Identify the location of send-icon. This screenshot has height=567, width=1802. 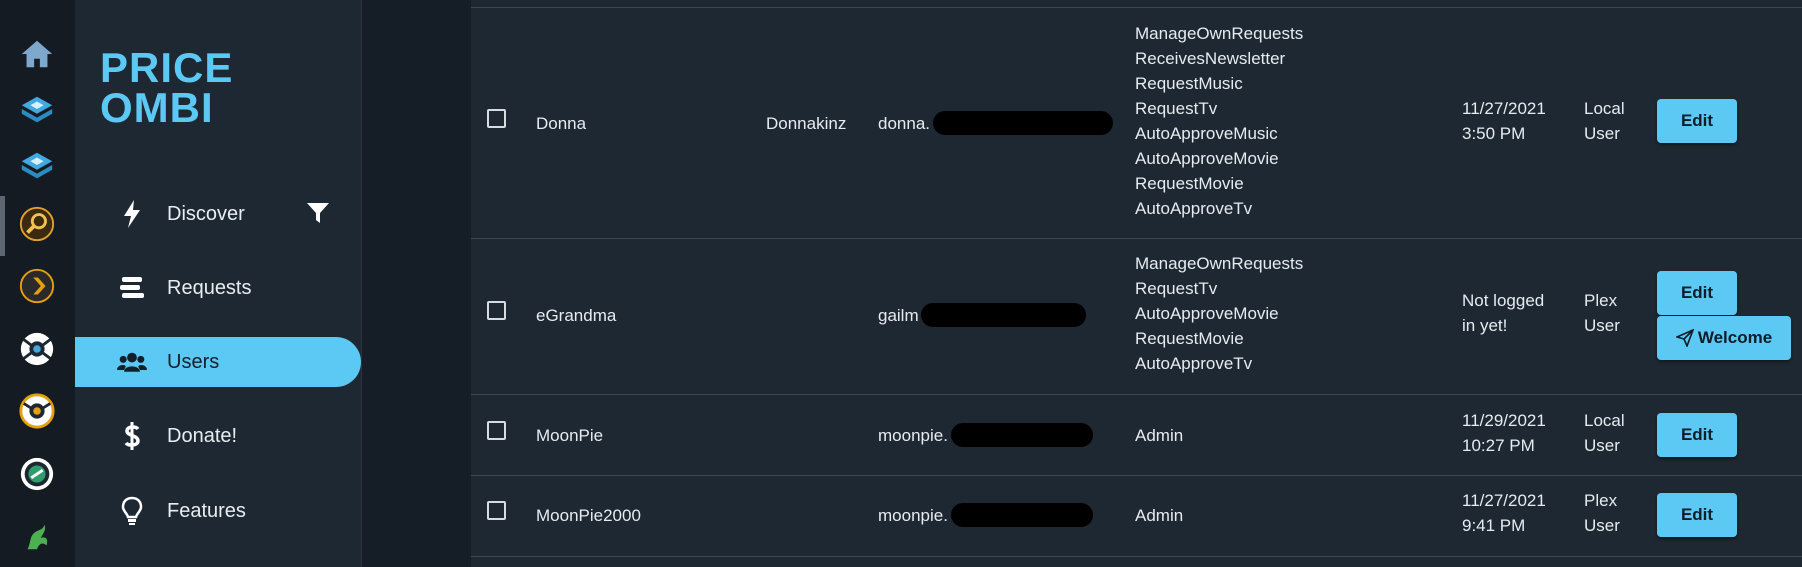
(1684, 338).